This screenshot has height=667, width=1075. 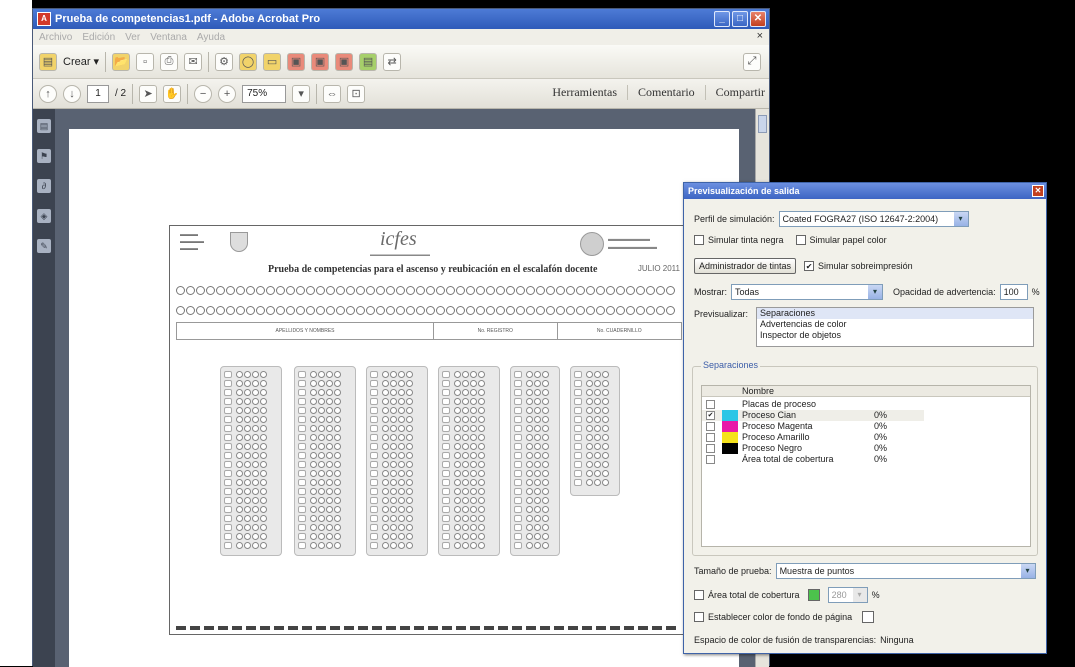 I want to click on separation-row: ✔ Proceso Cian 0%, so click(x=813, y=415).